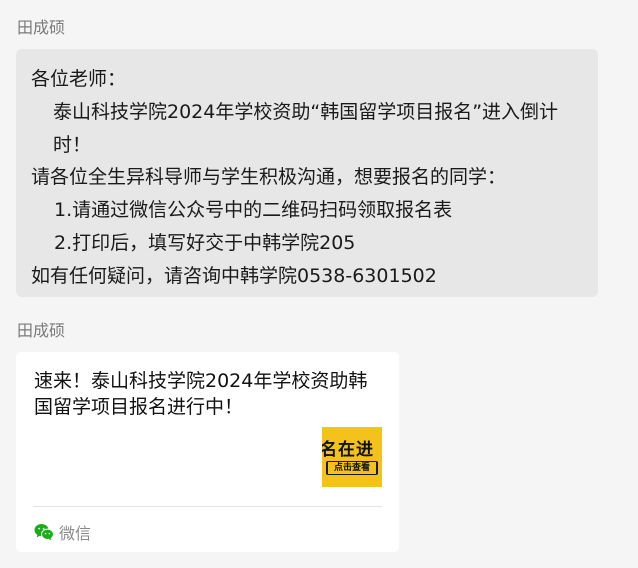 The width and height of the screenshot is (638, 568). Describe the element at coordinates (348, 450) in the screenshot. I see `thumbnail-text: 名在进` at that location.